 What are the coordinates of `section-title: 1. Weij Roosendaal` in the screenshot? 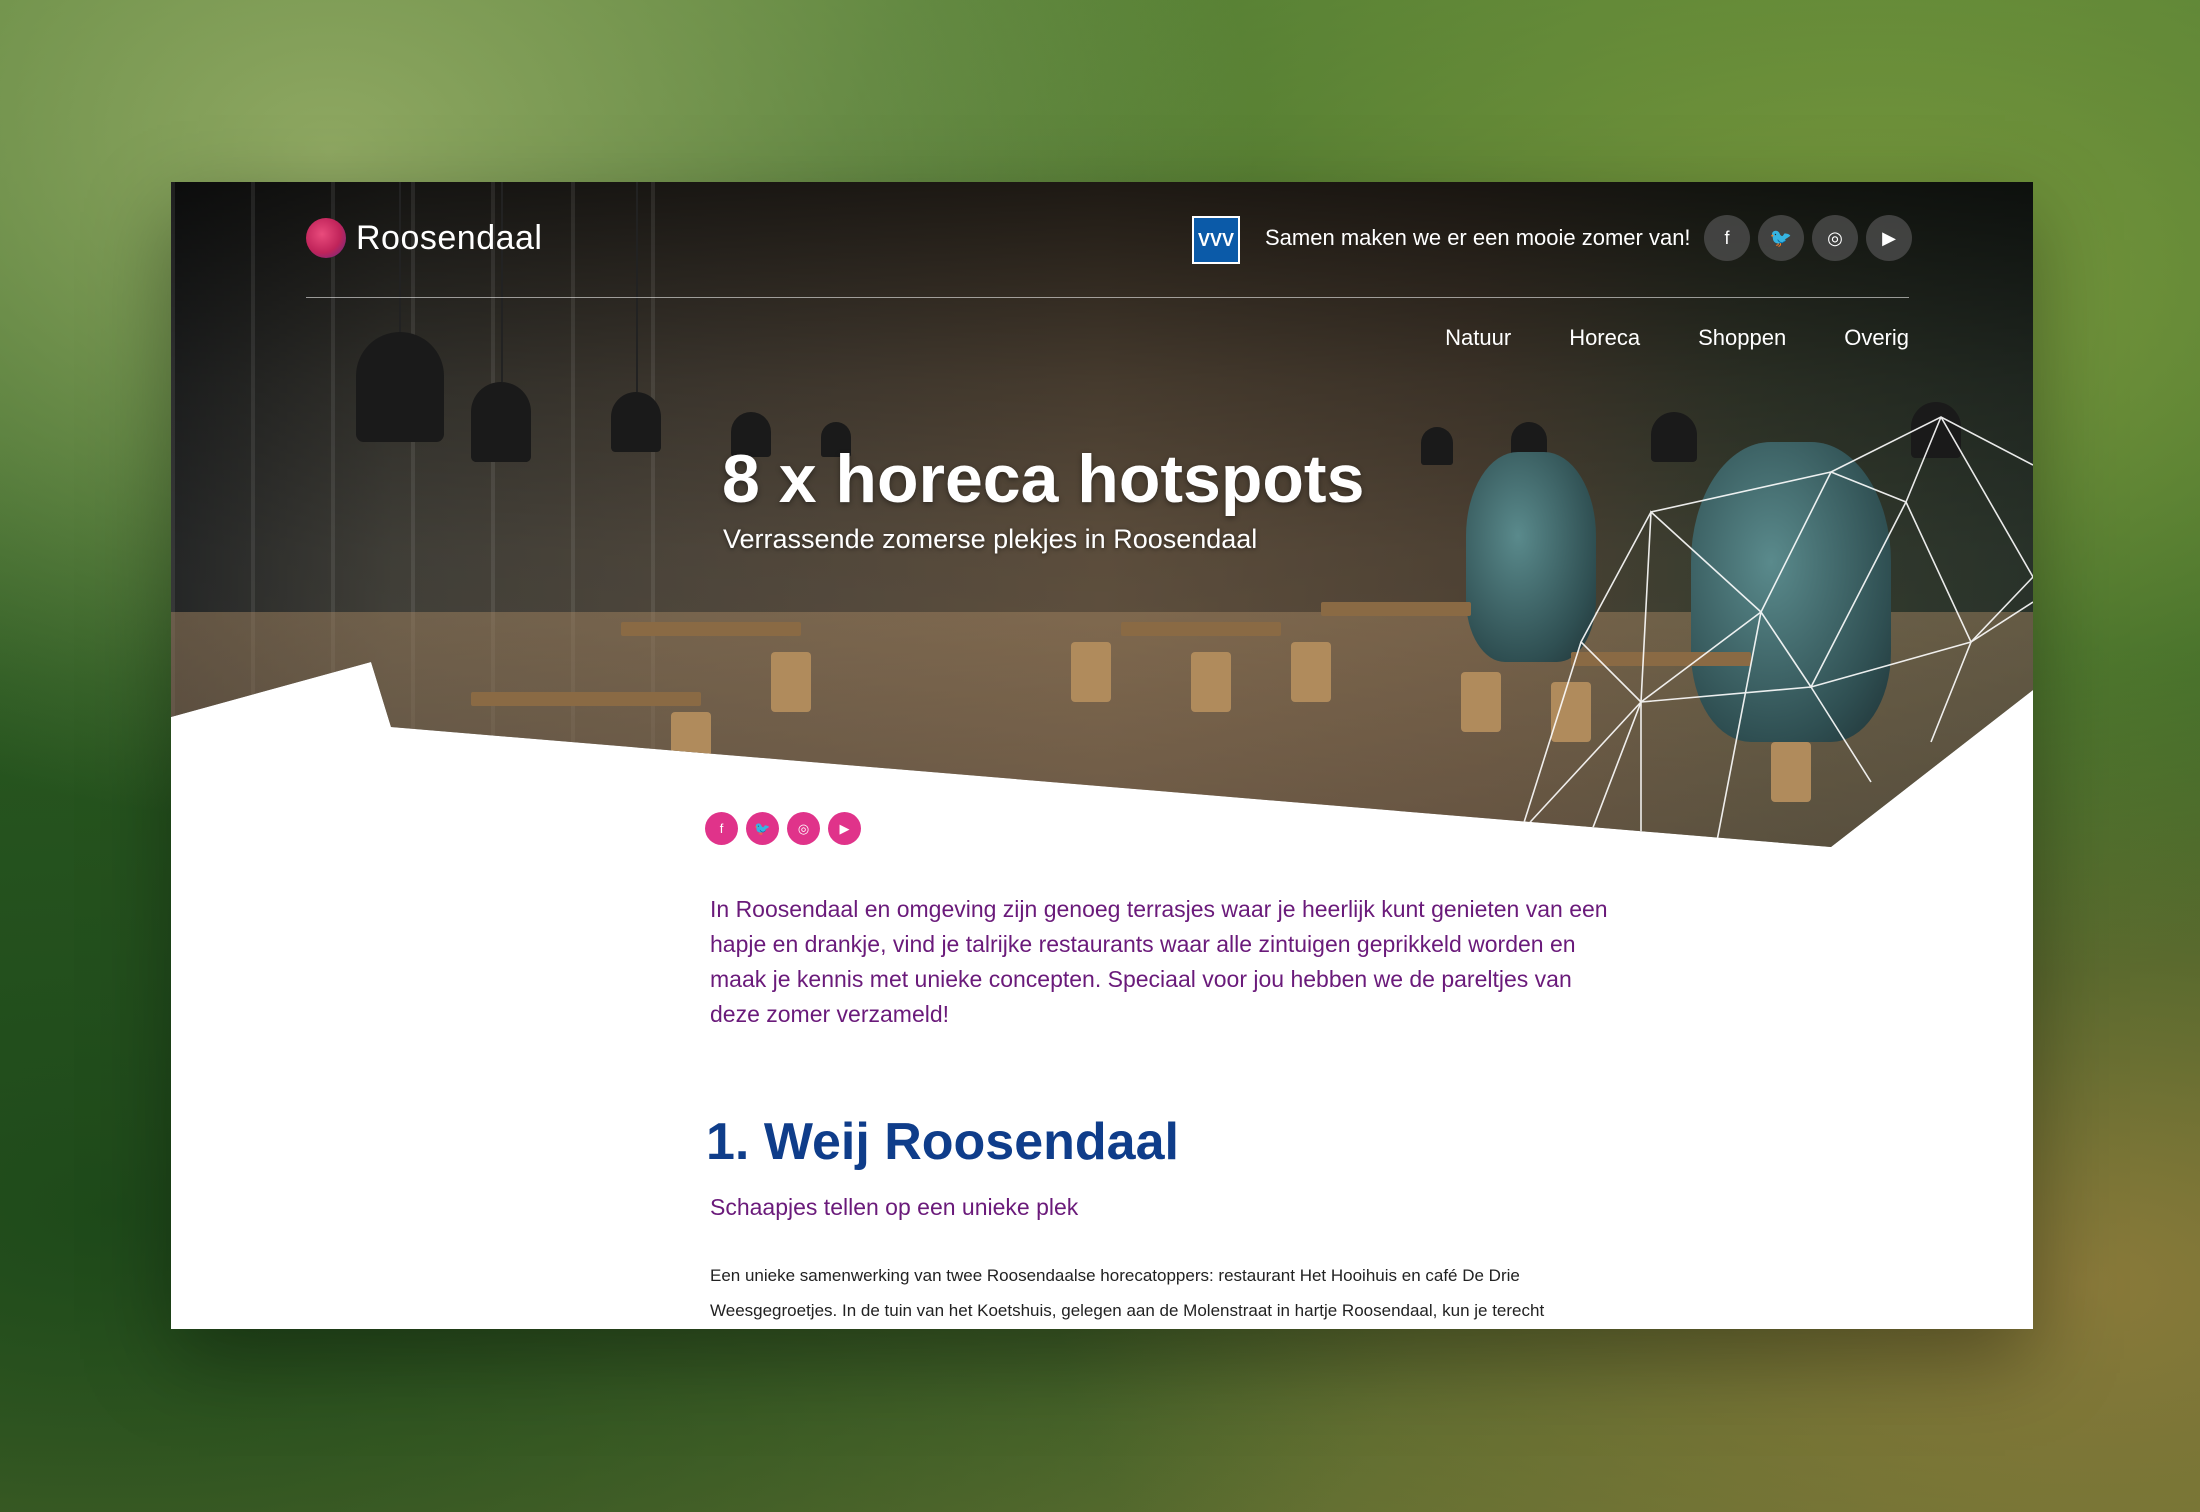 It's located at (942, 1142).